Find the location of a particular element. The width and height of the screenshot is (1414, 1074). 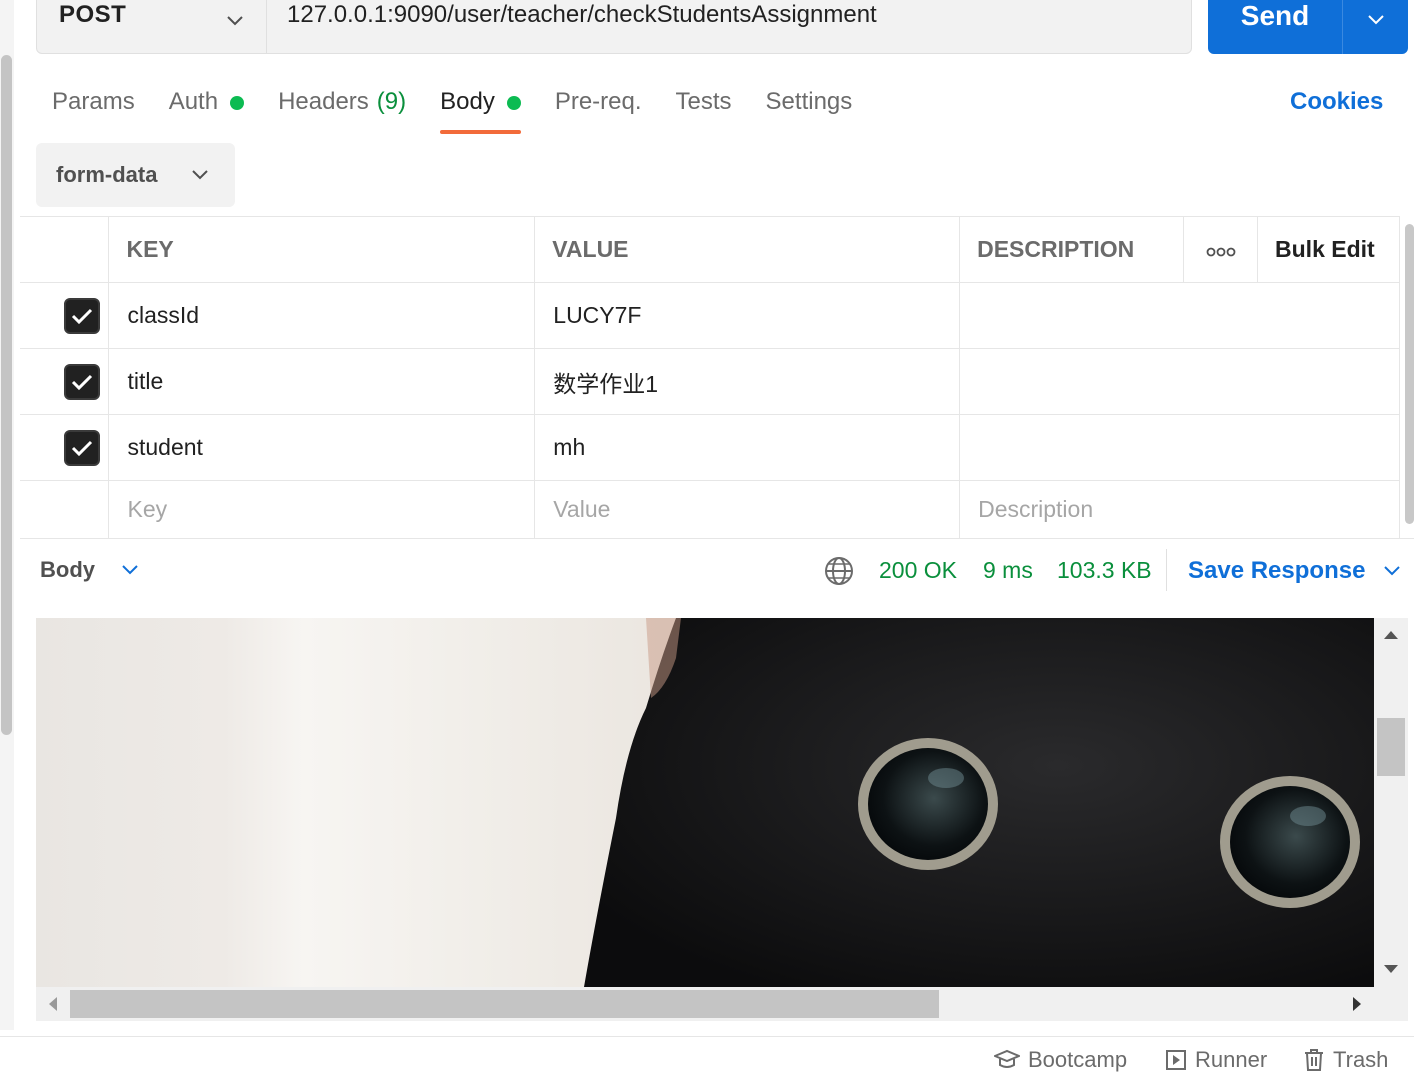

header-count: (9) is located at coordinates (391, 101).